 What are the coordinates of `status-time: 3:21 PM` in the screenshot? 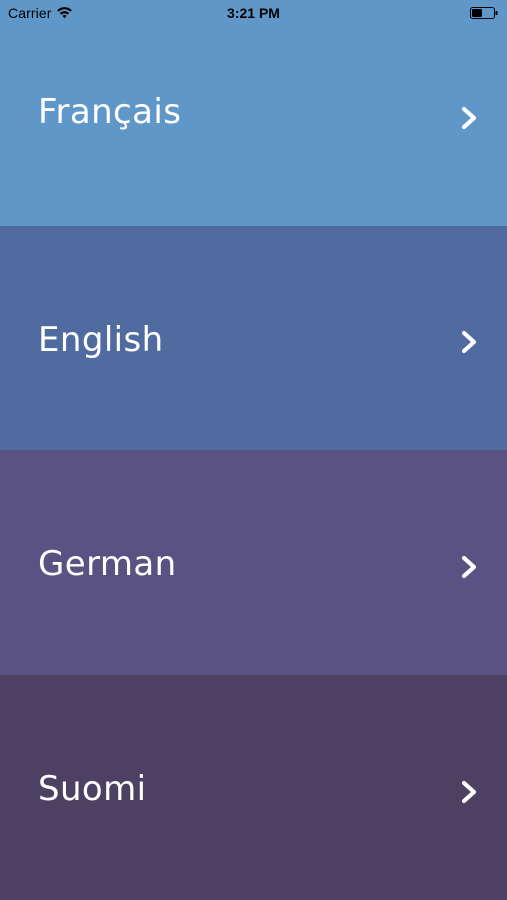 It's located at (253, 13).